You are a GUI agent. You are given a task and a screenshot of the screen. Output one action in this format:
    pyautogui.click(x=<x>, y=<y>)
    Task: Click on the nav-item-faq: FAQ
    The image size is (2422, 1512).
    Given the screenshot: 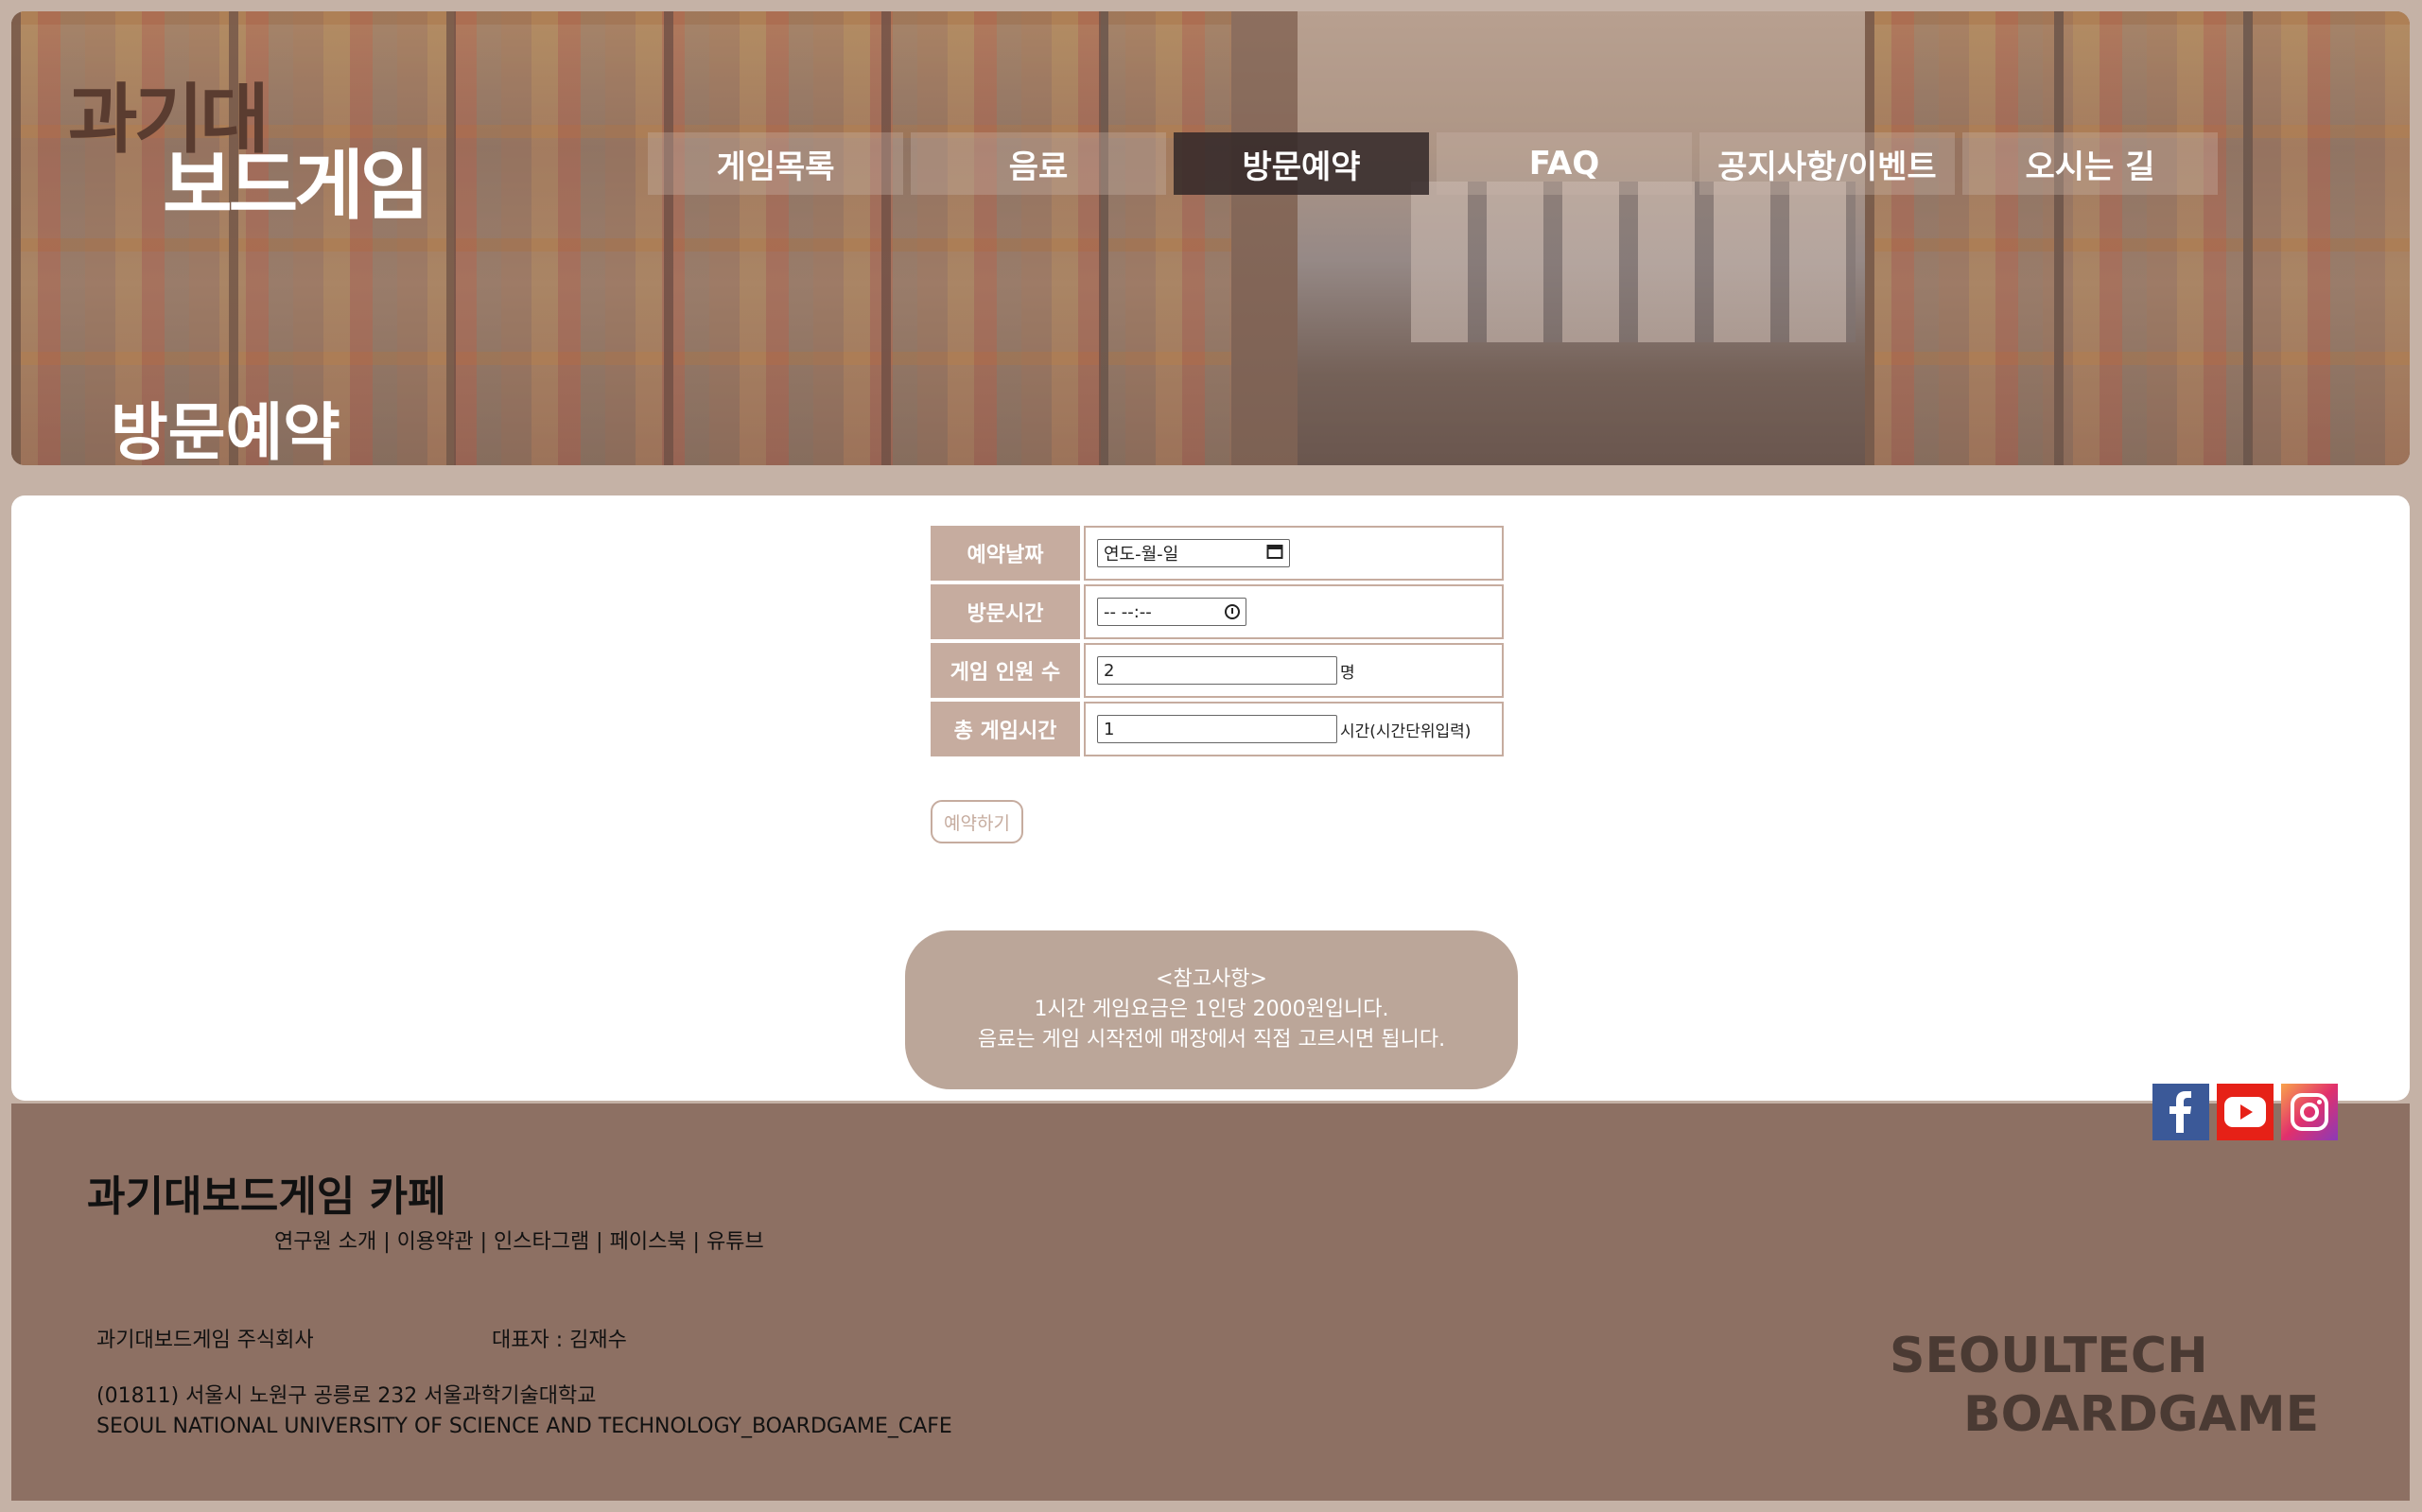 What is the action you would take?
    pyautogui.click(x=1564, y=163)
    